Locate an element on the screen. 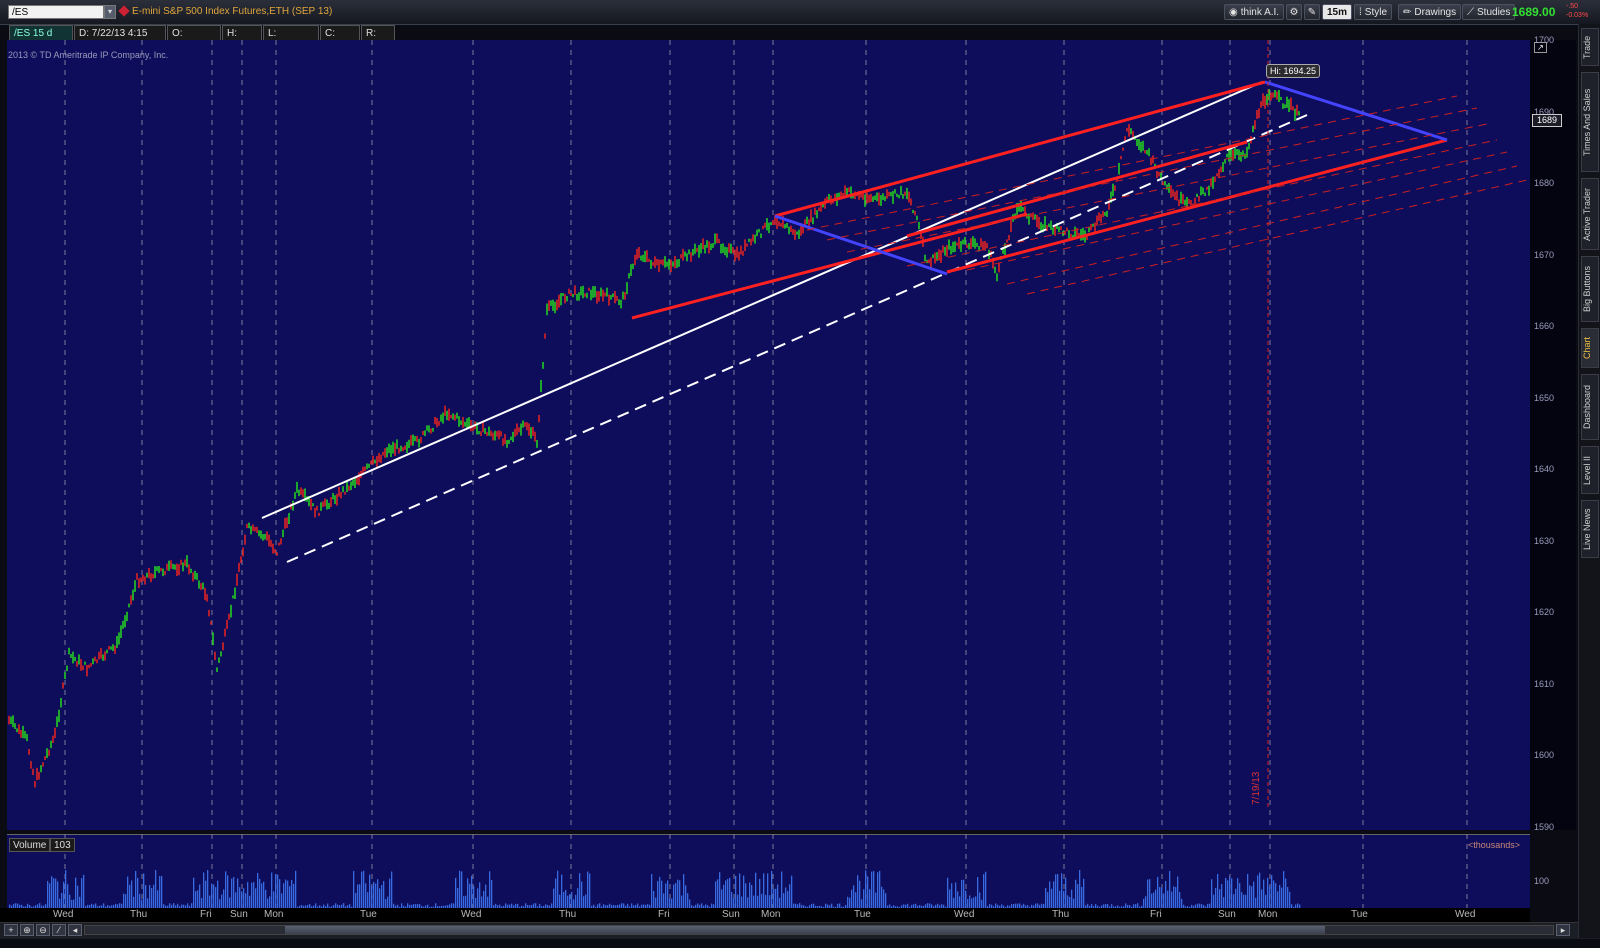  time-scrollbar is located at coordinates (819, 930).